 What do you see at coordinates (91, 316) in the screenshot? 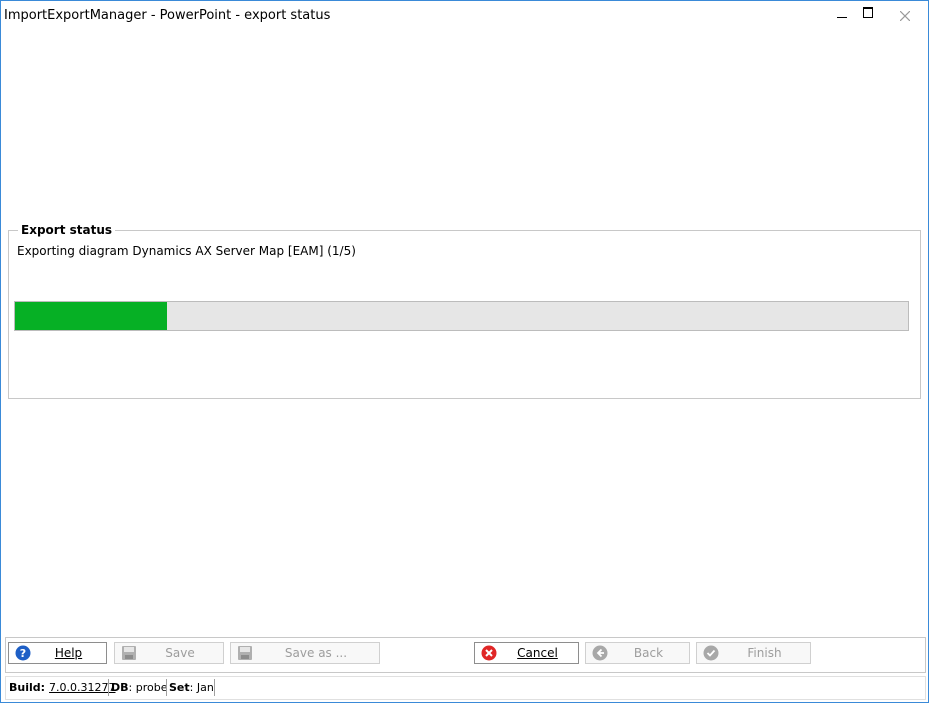
I see `export-progress-fill` at bounding box center [91, 316].